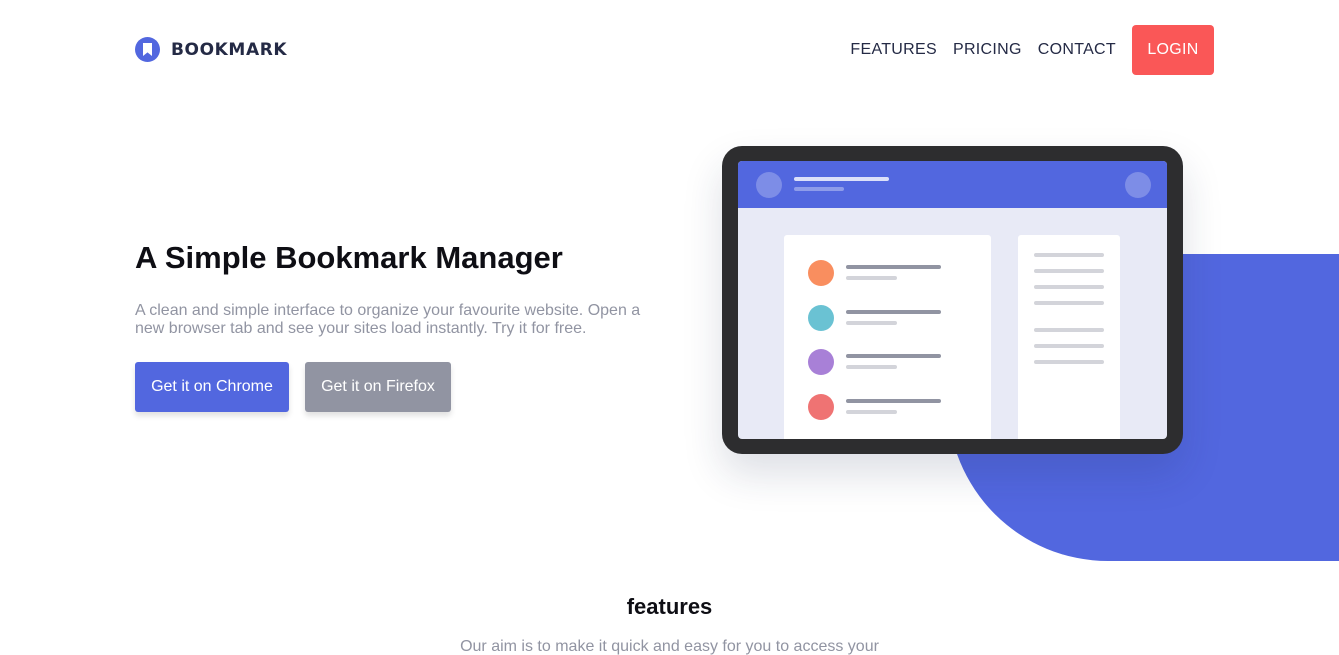  I want to click on brand-name: BOOKMARK, so click(229, 49).